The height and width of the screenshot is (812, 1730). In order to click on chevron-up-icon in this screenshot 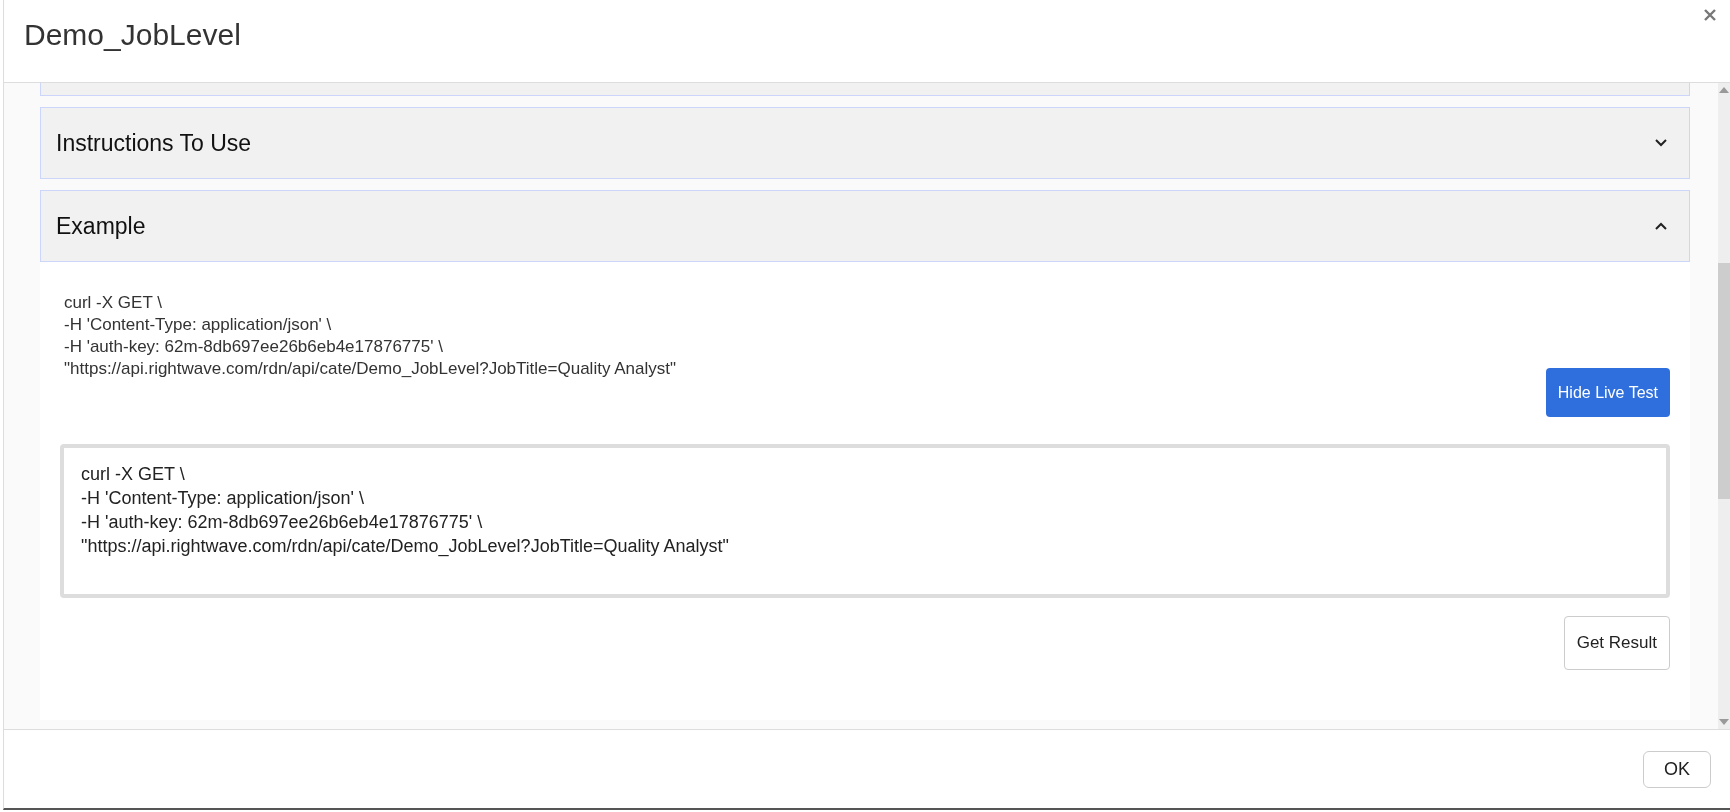, I will do `click(1661, 226)`.